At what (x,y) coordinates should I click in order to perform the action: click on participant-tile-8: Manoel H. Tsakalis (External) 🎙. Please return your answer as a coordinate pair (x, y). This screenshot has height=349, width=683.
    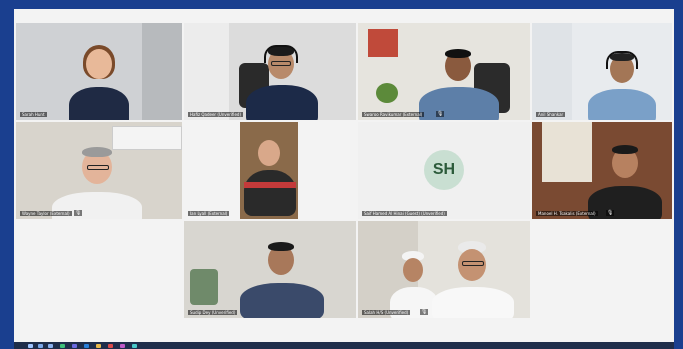
    Looking at the image, I should click on (602, 170).